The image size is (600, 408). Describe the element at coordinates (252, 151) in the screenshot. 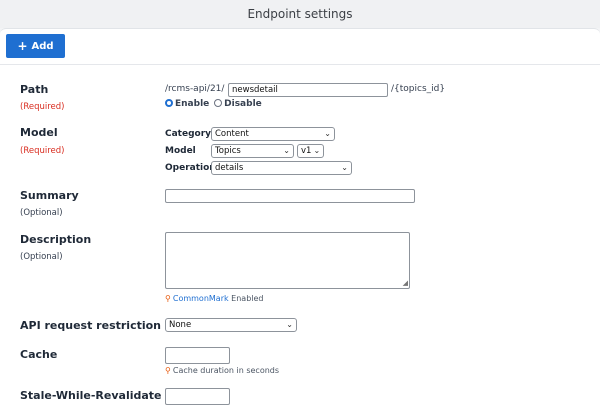

I see `model-select: Topics ⌄` at that location.